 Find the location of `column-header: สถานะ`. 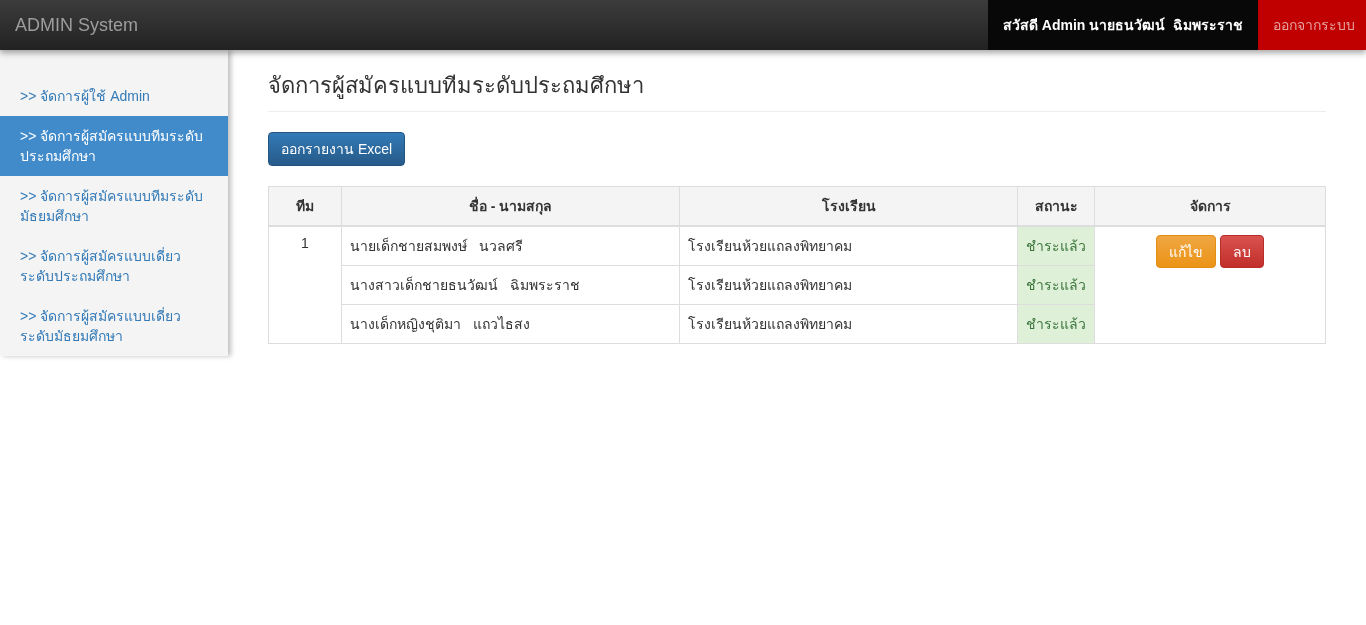

column-header: สถานะ is located at coordinates (1056, 206).